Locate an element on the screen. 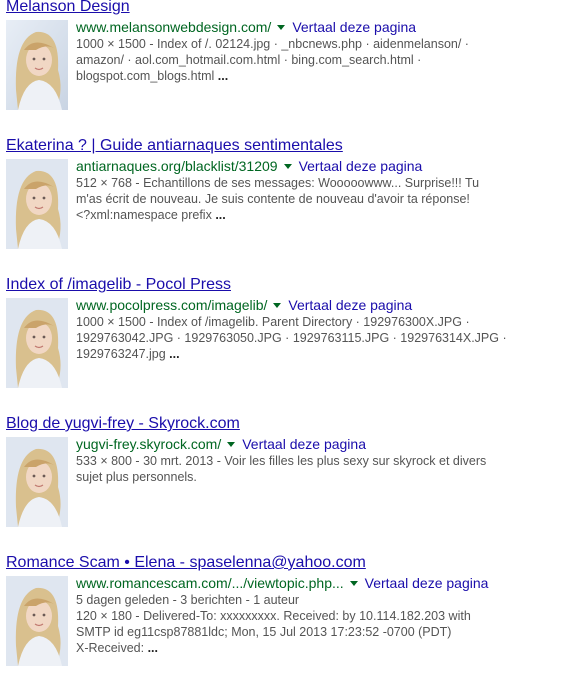 The height and width of the screenshot is (682, 579). result-title-link: Index of /imagelib - Pocol Press is located at coordinates (291, 285).